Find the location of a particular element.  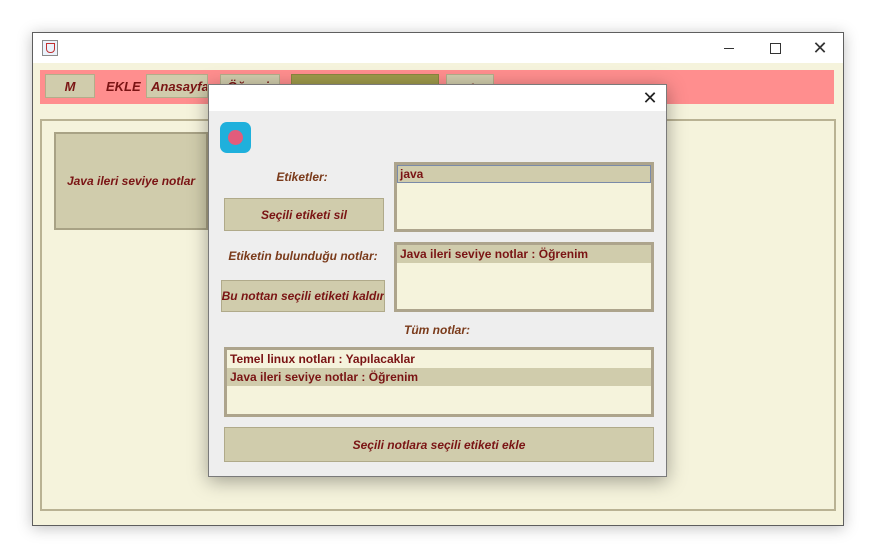

maximize-button is located at coordinates (775, 48).